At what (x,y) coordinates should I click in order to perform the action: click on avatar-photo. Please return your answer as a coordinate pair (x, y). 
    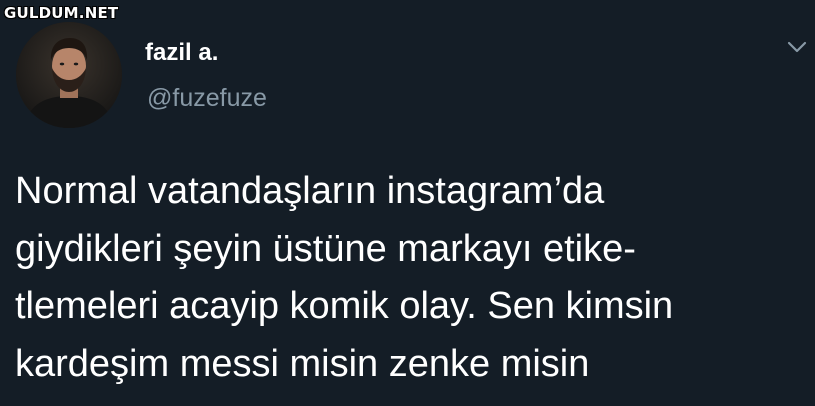
    Looking at the image, I should click on (69, 75).